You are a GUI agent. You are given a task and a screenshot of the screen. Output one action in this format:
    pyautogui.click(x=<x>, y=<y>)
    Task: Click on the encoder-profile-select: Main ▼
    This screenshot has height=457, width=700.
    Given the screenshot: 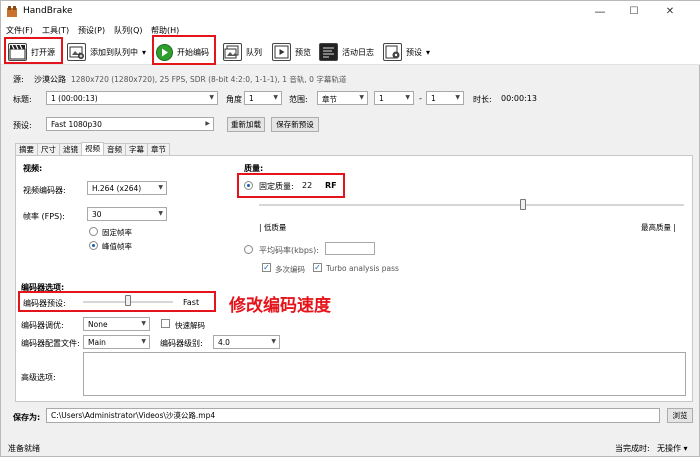 What is the action you would take?
    pyautogui.click(x=116, y=342)
    